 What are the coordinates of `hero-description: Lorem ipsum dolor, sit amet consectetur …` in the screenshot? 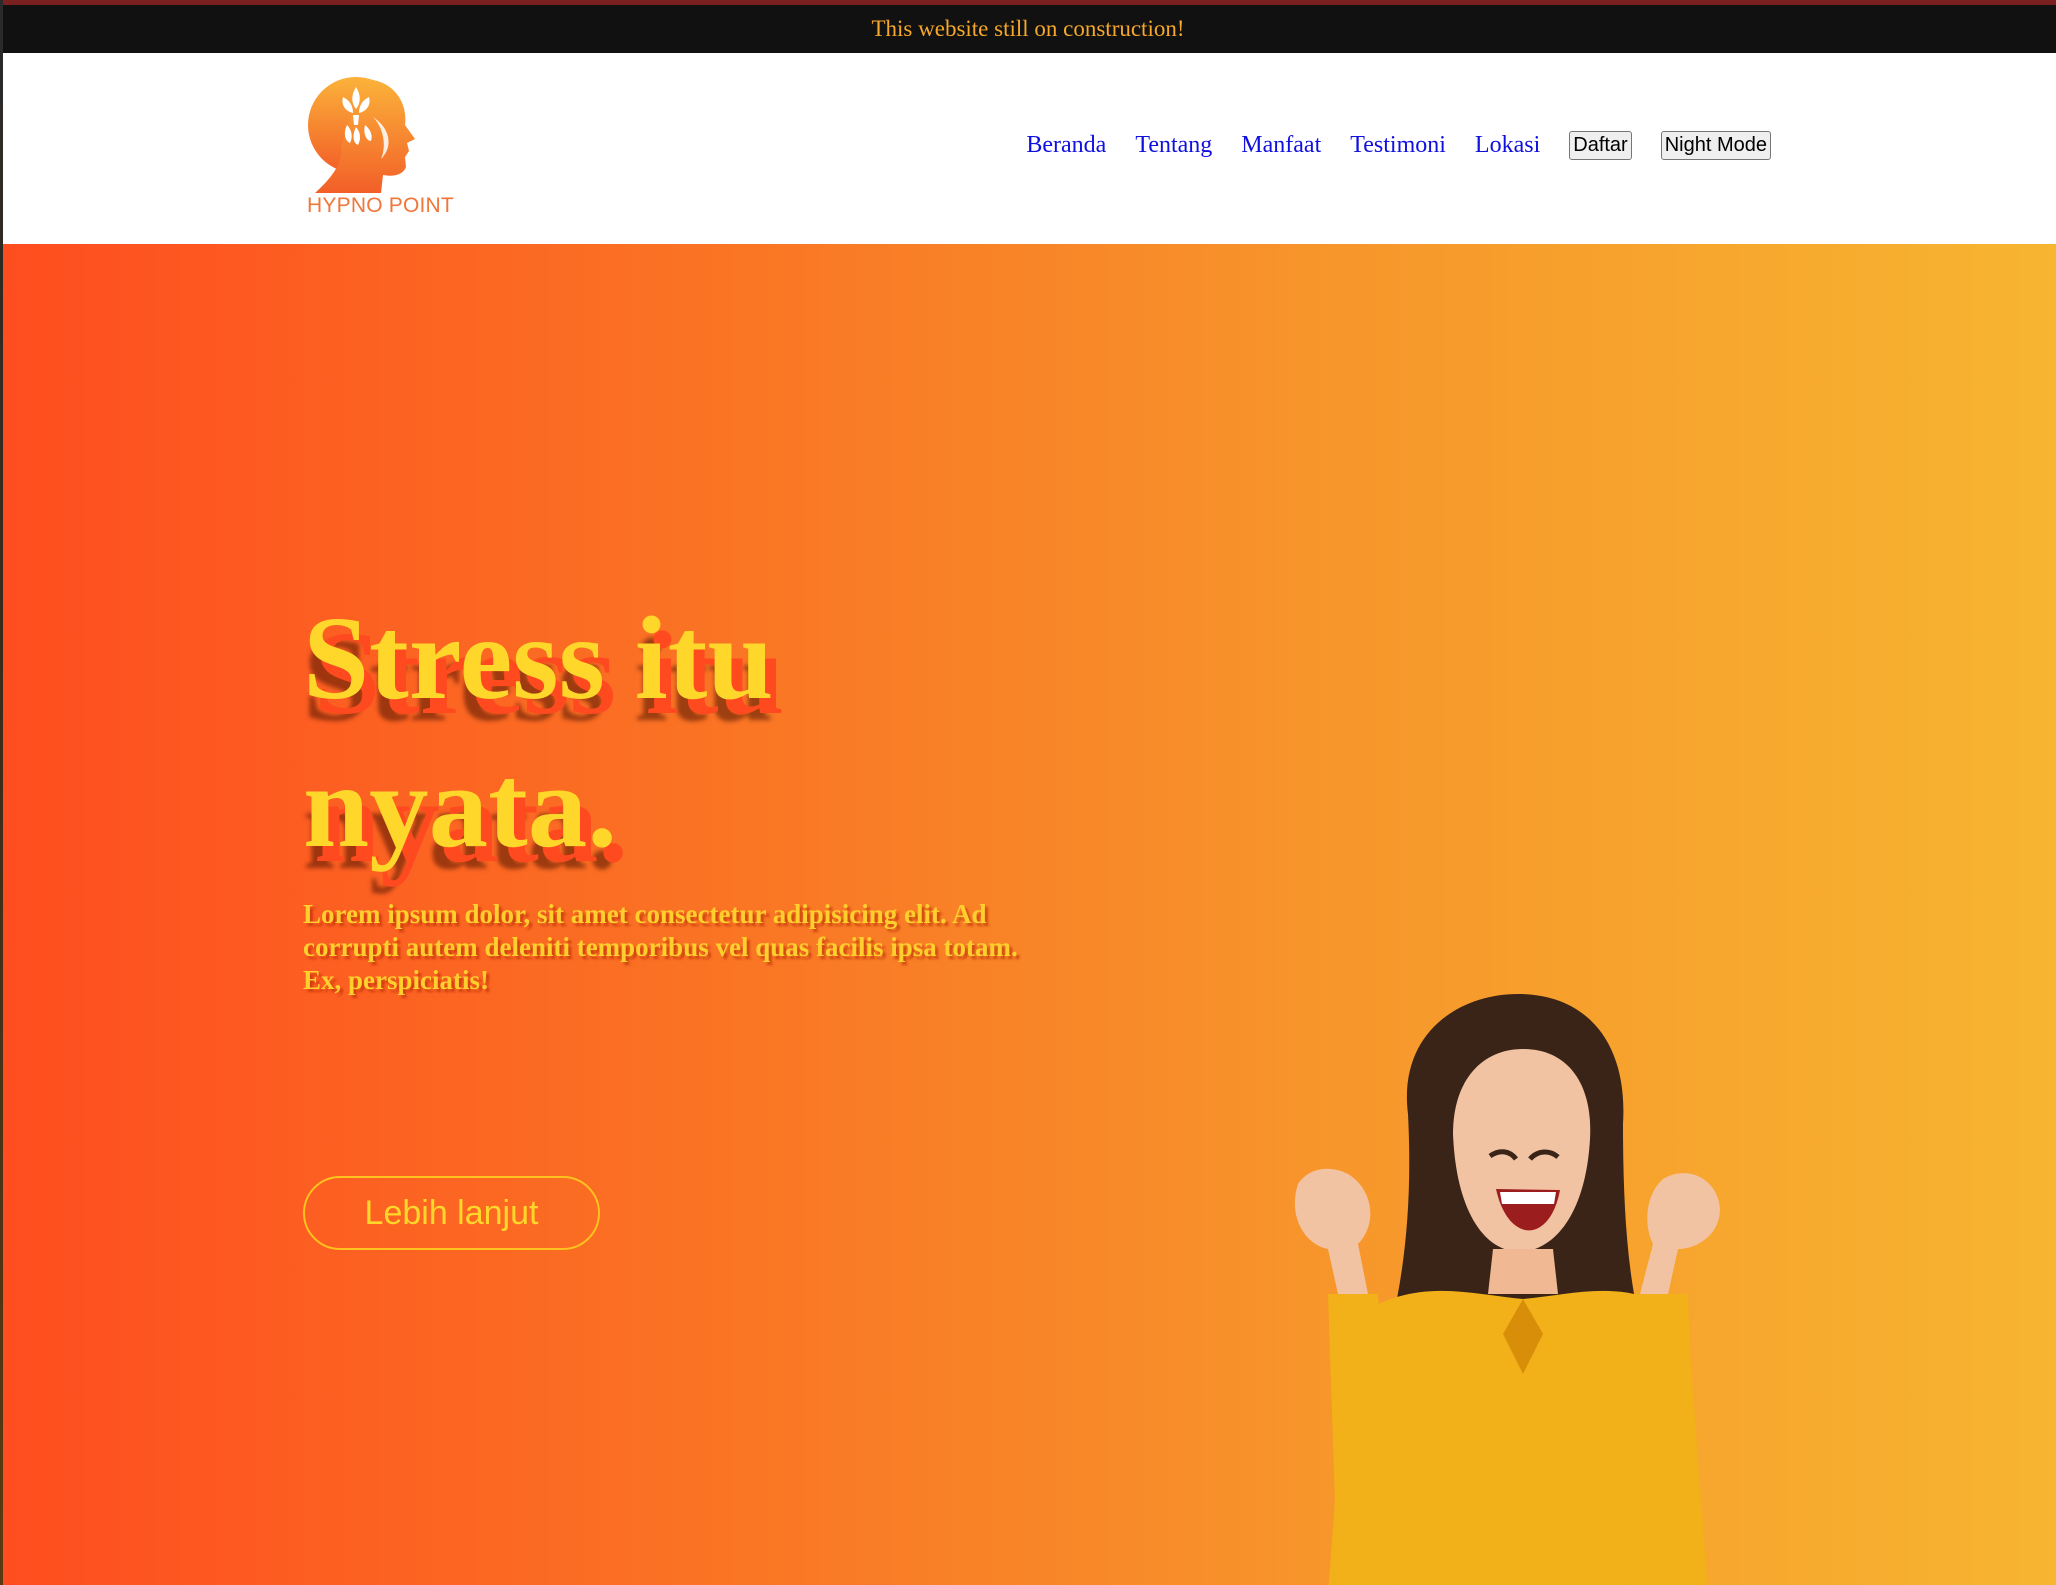 It's located at (660, 947).